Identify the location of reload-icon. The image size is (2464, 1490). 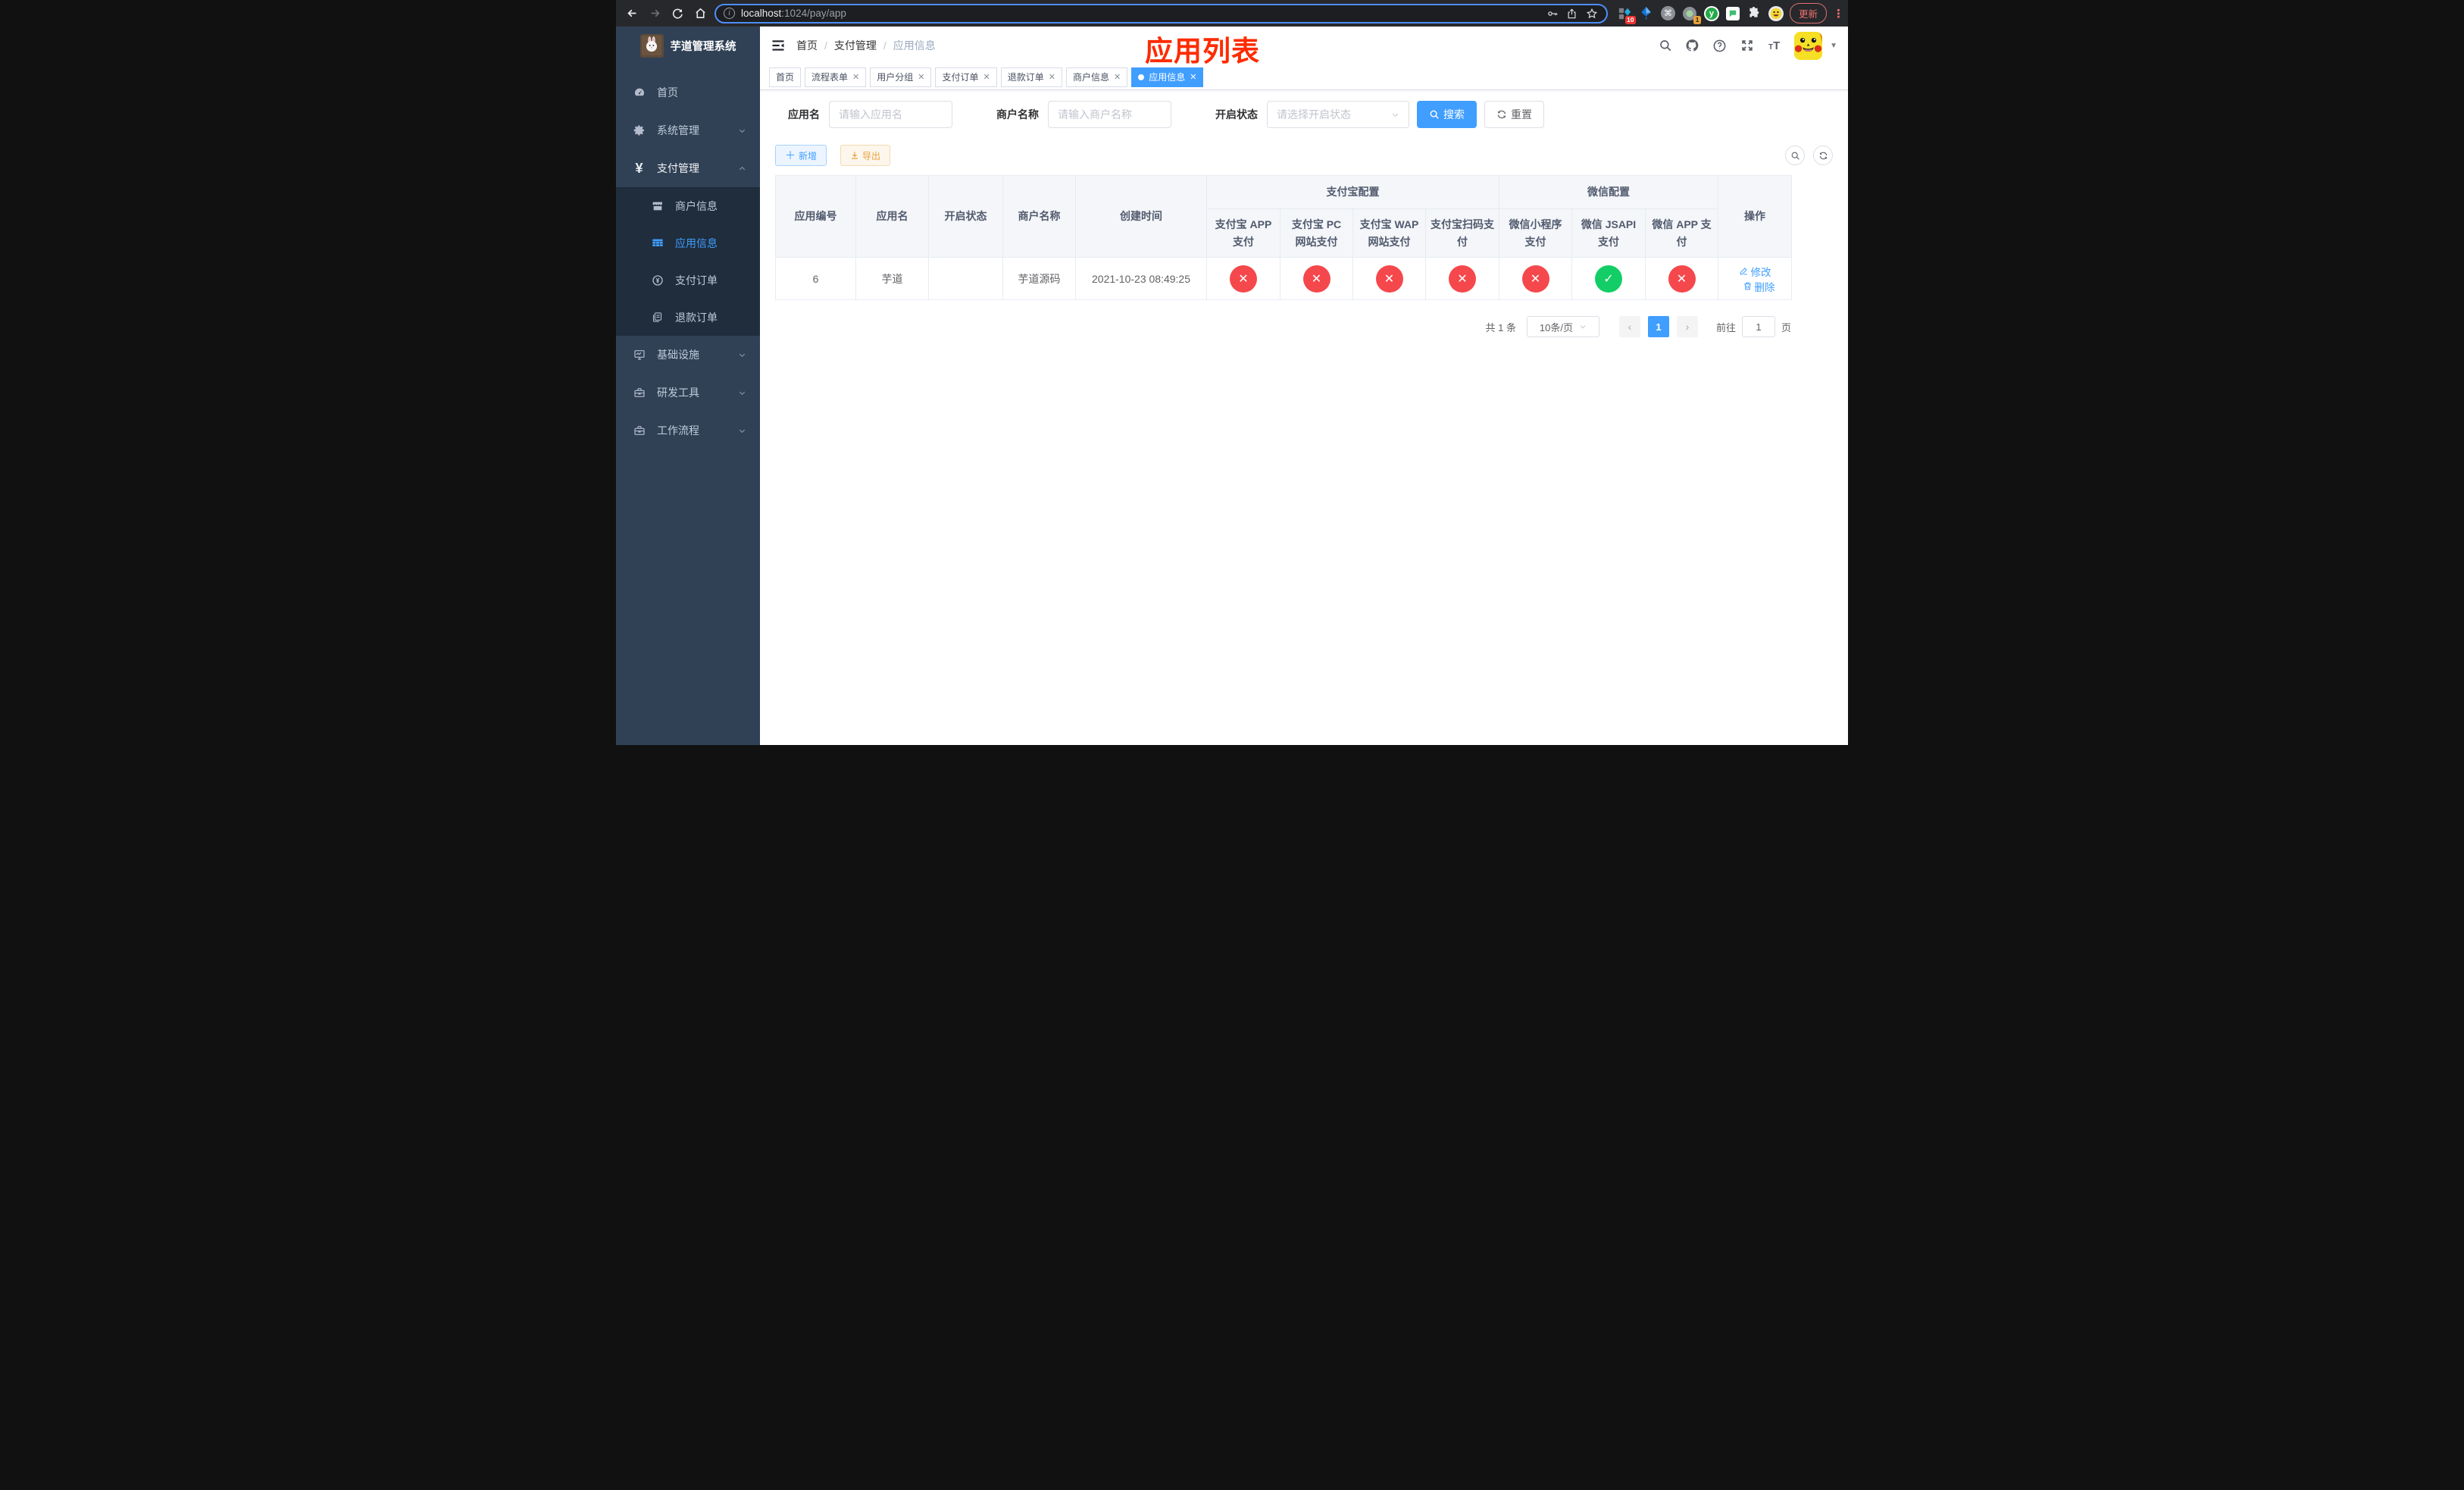
(677, 14).